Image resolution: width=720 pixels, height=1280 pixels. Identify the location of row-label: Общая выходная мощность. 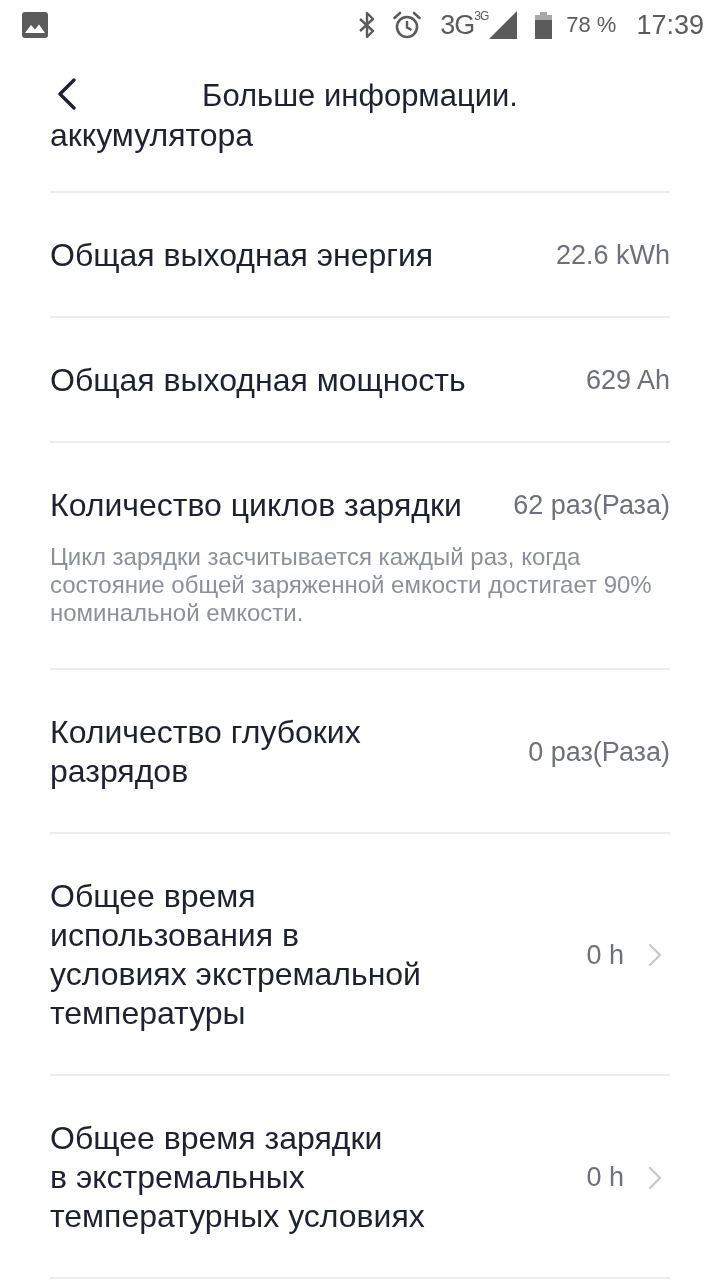
(258, 380).